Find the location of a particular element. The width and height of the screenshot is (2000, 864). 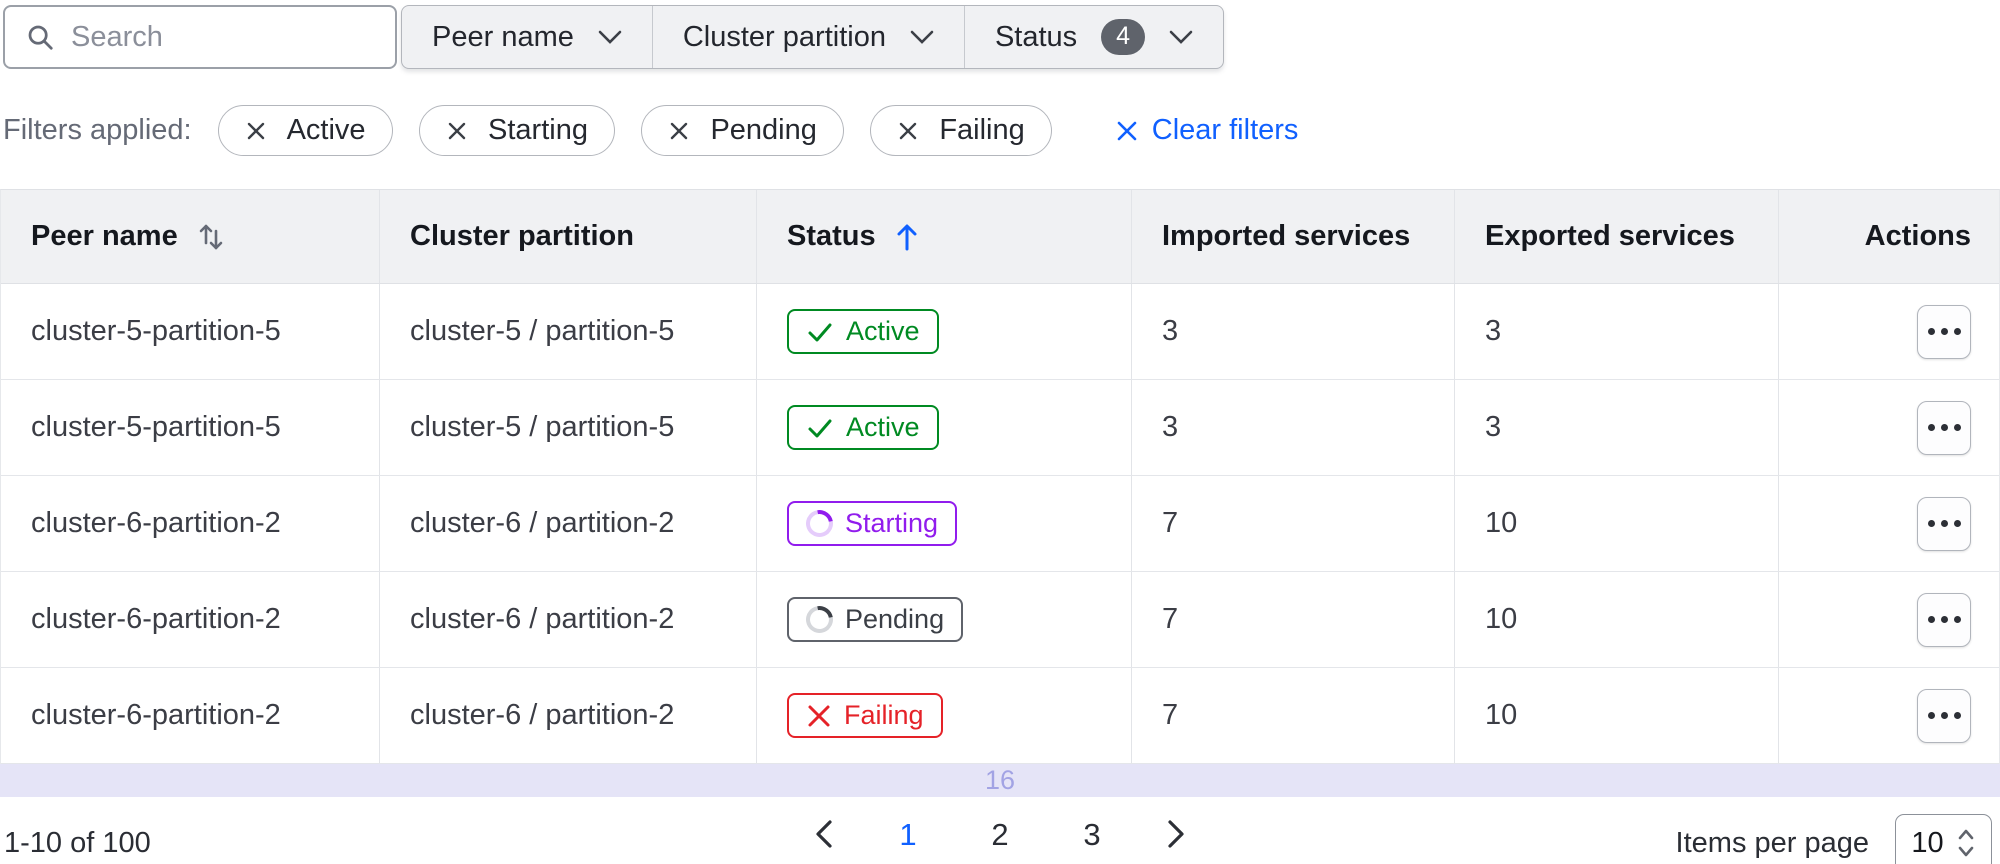

status-badge-label: Failing is located at coordinates (884, 715).